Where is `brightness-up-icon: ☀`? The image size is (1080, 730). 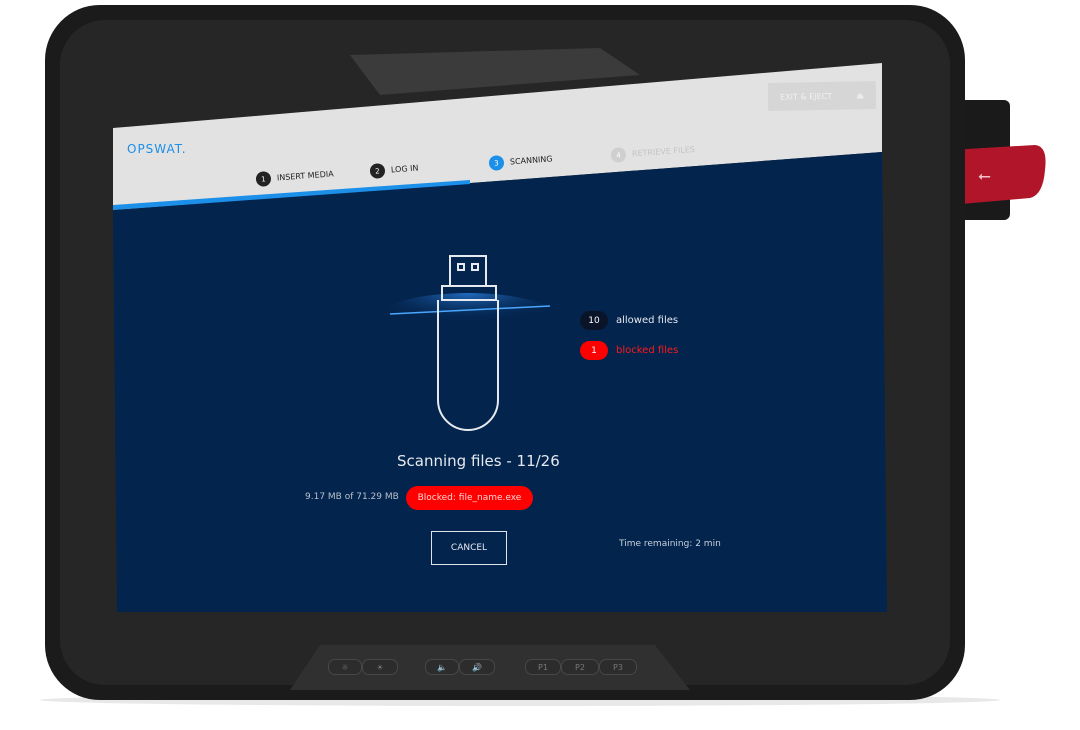 brightness-up-icon: ☀ is located at coordinates (380, 667).